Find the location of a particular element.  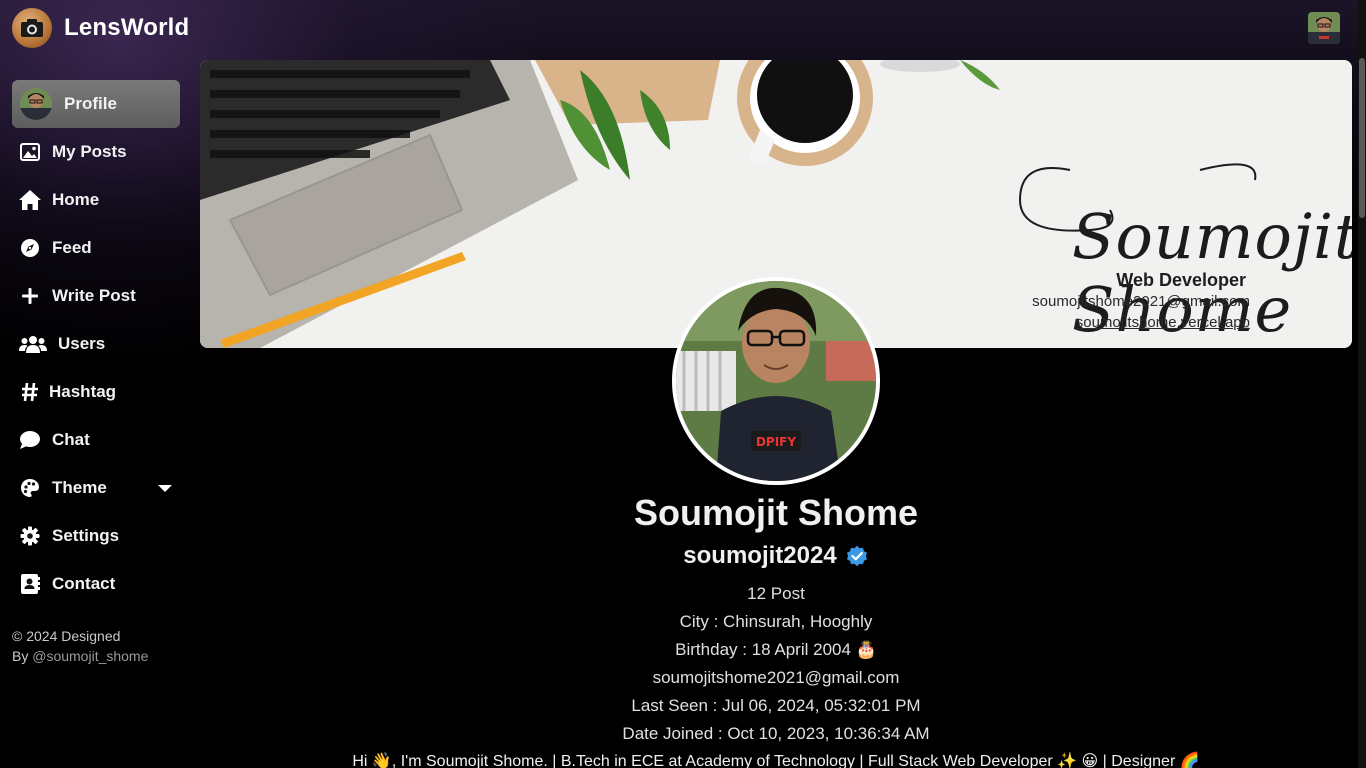

sidebar-item-hashtag: Hashtag is located at coordinates (96, 392).